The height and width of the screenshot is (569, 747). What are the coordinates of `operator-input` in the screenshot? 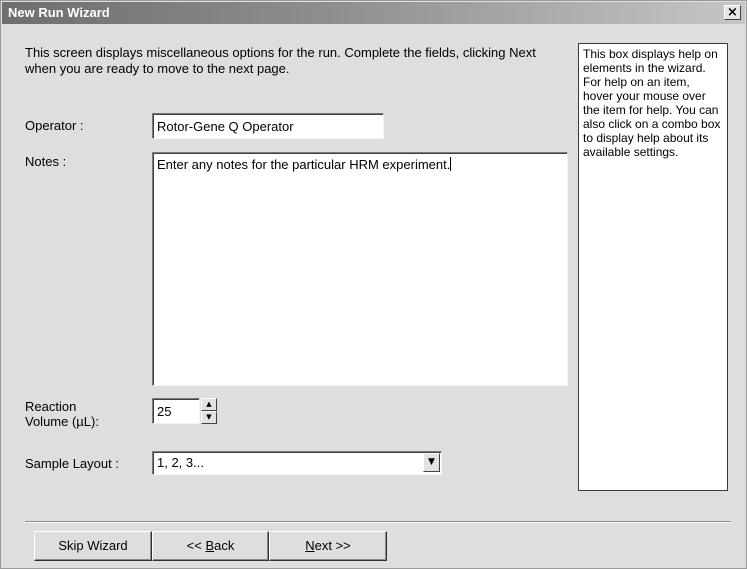 It's located at (268, 126).